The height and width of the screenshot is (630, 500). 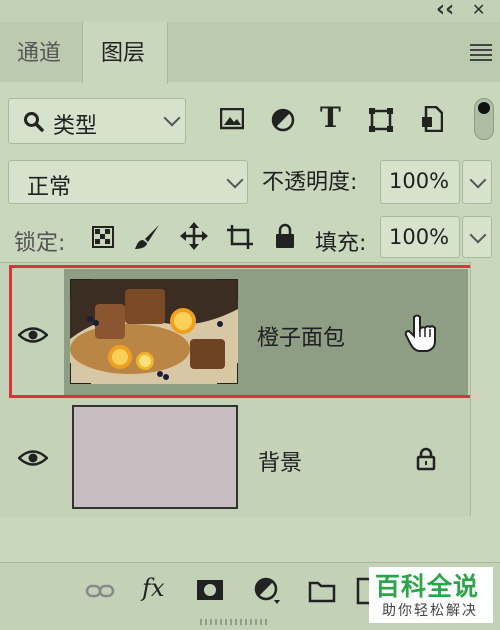 What do you see at coordinates (147, 237) in the screenshot?
I see `lock-image-pixels-icon` at bounding box center [147, 237].